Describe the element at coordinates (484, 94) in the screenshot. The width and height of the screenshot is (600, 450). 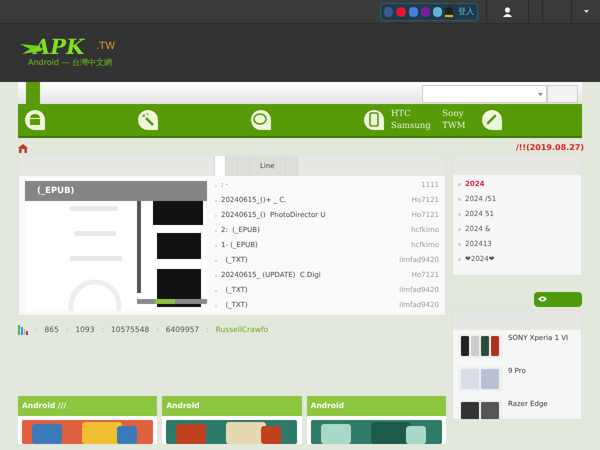
I see `search-select` at that location.